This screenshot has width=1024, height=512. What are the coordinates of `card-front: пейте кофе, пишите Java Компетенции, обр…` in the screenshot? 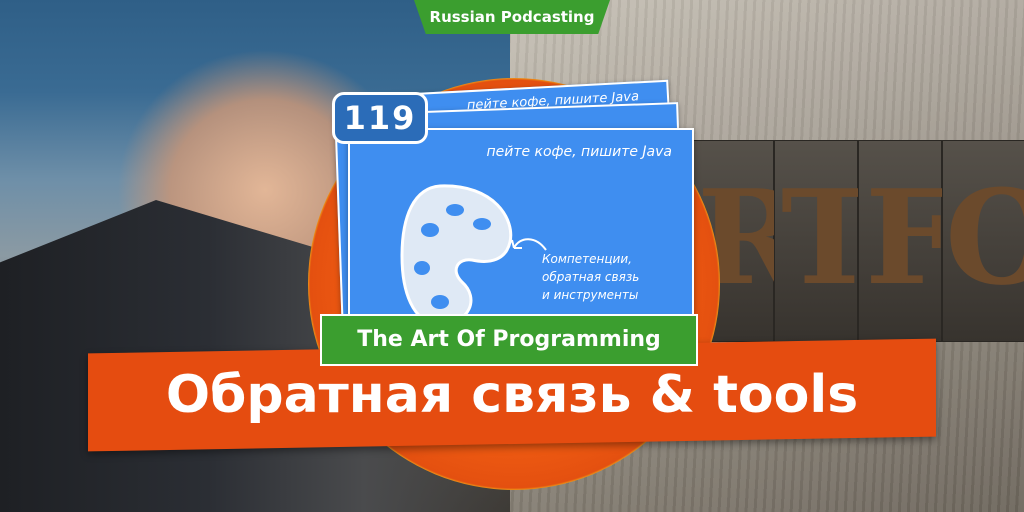 It's located at (521, 235).